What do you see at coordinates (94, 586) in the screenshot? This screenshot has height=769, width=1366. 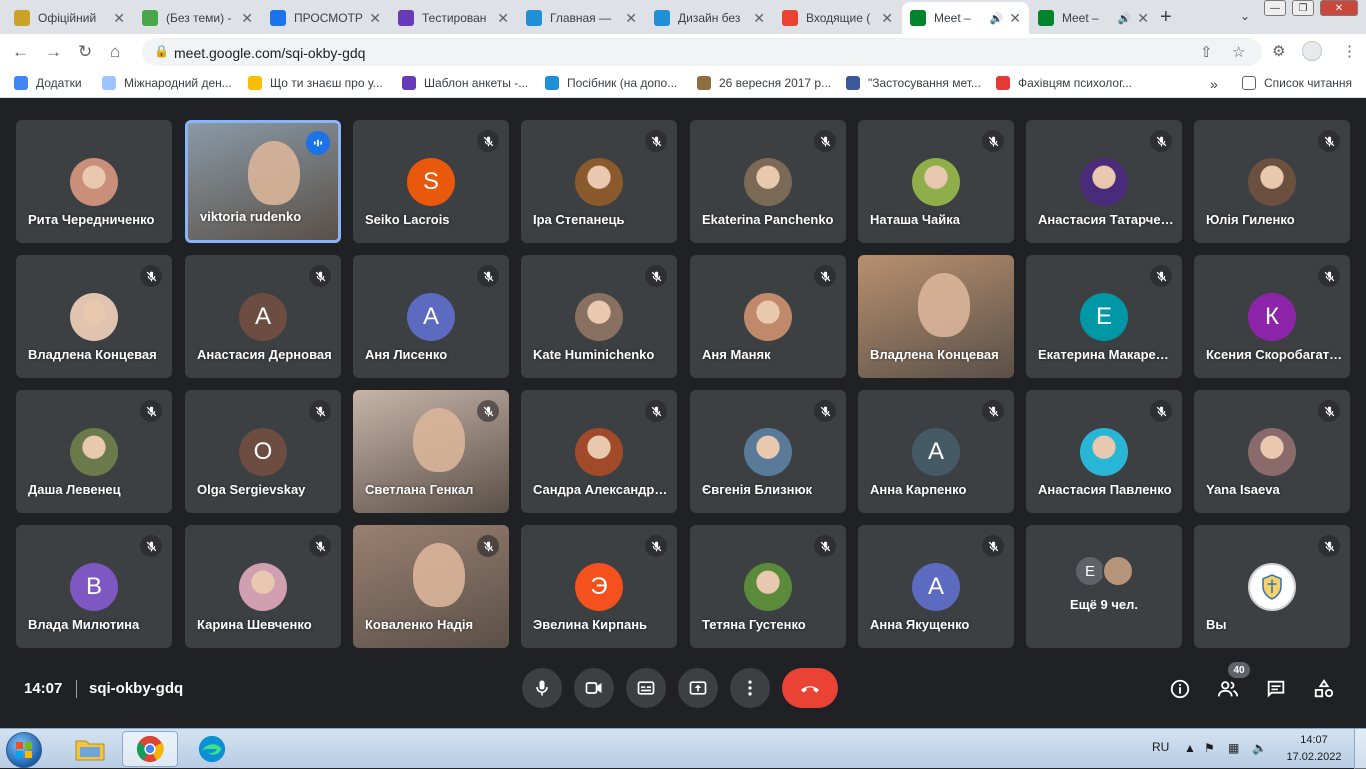 I see `participant-tile: В Влада Милютина` at bounding box center [94, 586].